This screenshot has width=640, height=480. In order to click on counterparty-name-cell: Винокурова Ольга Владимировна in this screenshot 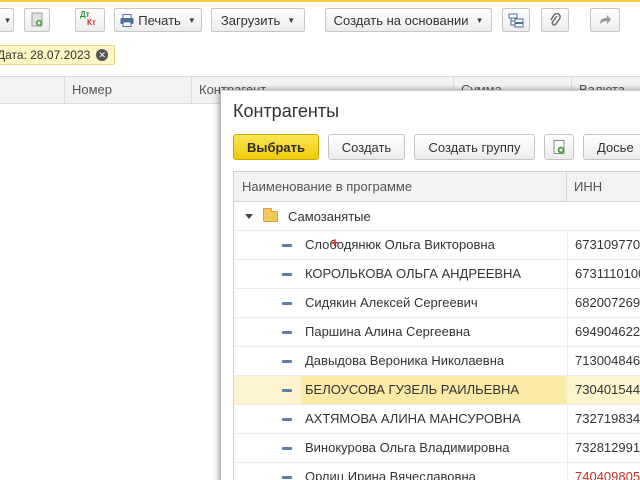, I will do `click(407, 447)`.